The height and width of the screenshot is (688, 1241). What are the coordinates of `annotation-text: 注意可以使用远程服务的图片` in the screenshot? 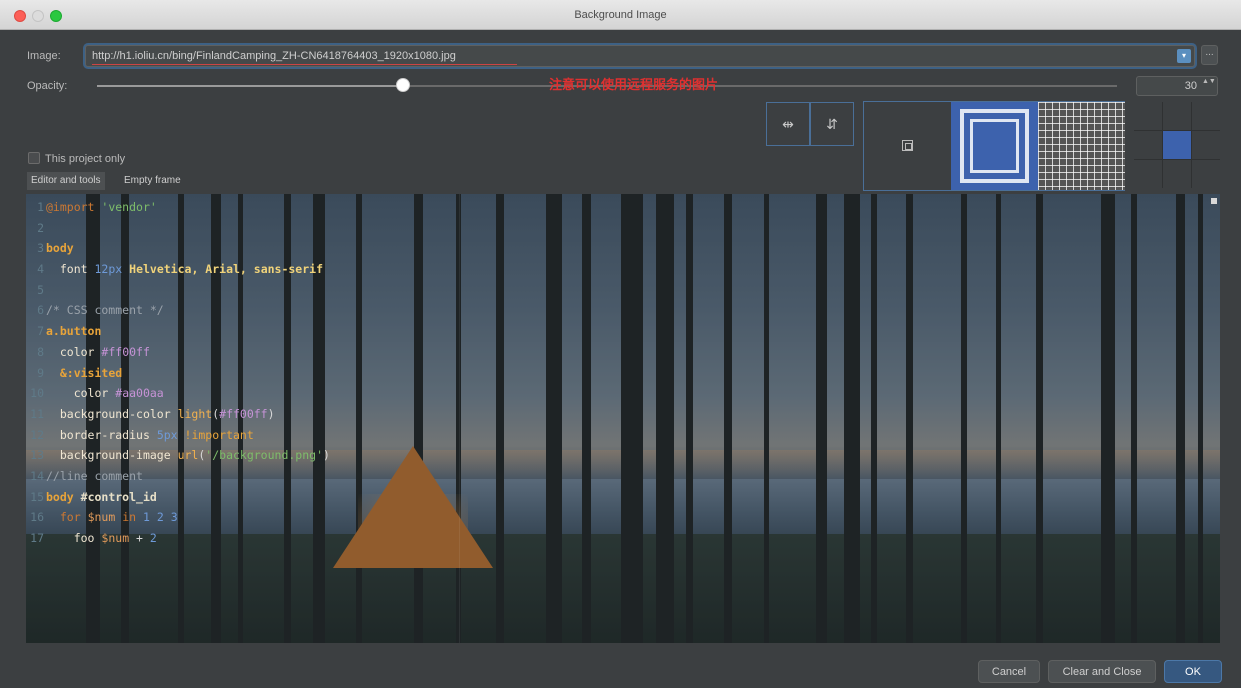 It's located at (634, 84).